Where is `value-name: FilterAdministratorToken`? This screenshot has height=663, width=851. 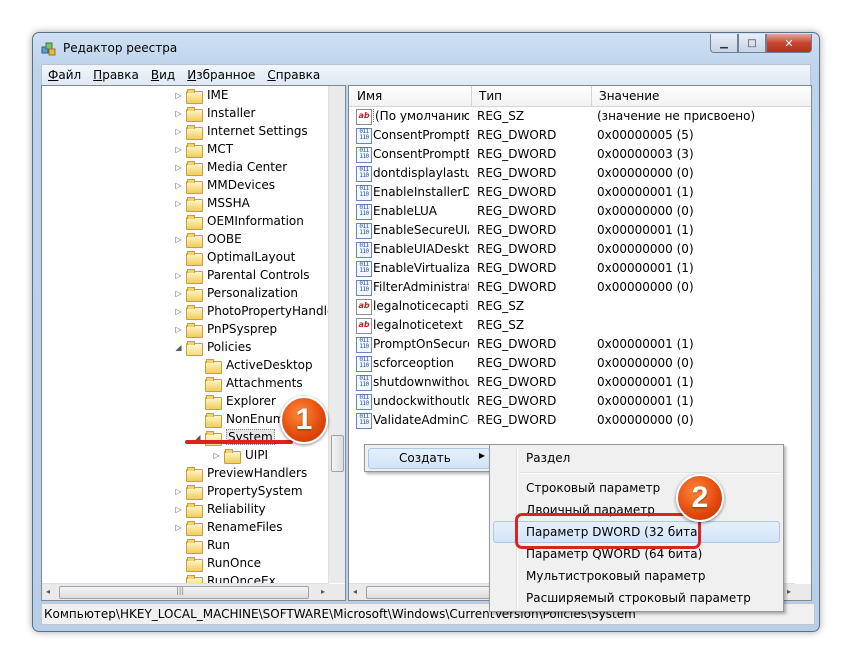 value-name: FilterAdministratorToken is located at coordinates (421, 287).